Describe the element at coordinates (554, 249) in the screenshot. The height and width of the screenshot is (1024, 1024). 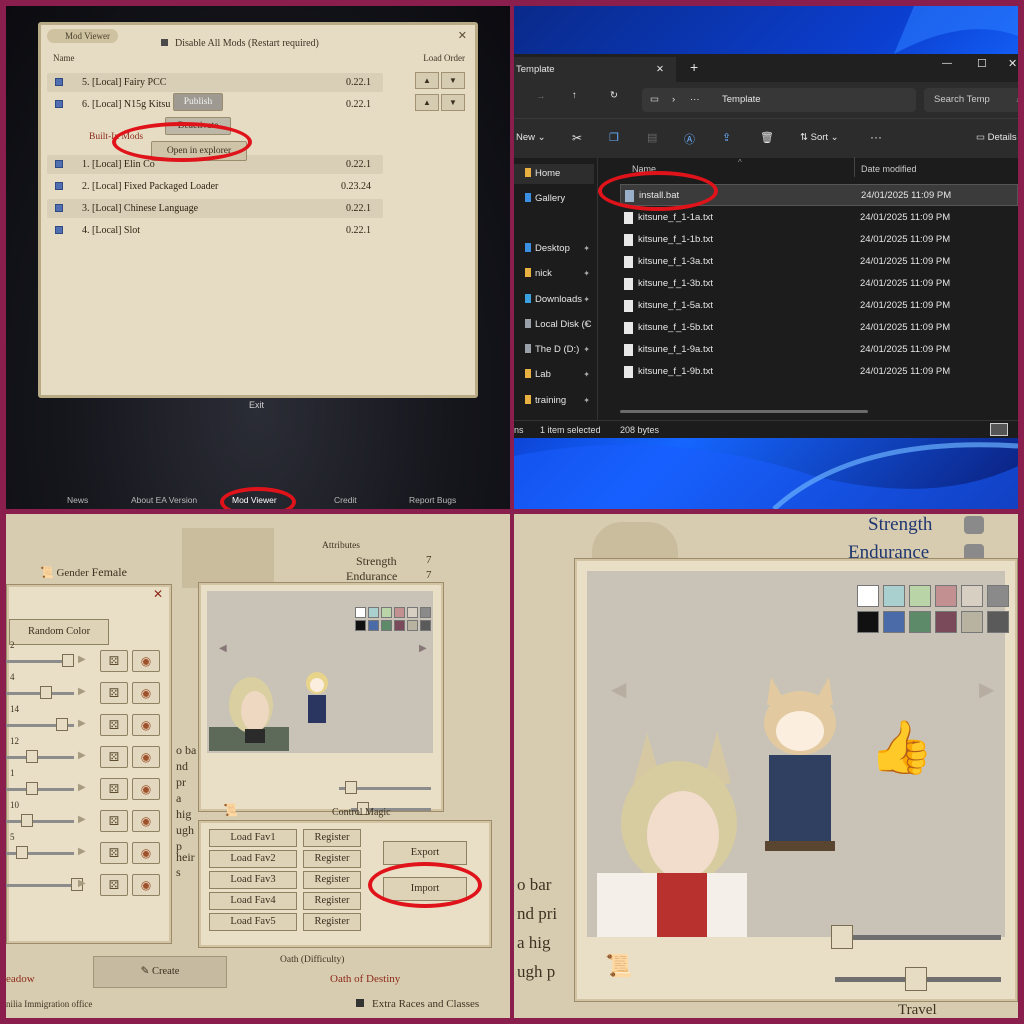
I see `nav-item-desktop: Desktop ✦` at that location.